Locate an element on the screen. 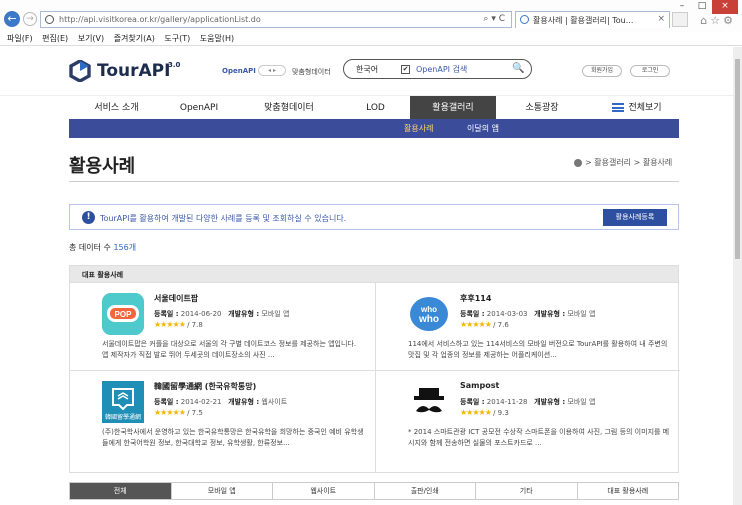 Image resolution: width=742 pixels, height=505 pixels. case-rating: ★★★★★ / 7.6 is located at coordinates (484, 324).